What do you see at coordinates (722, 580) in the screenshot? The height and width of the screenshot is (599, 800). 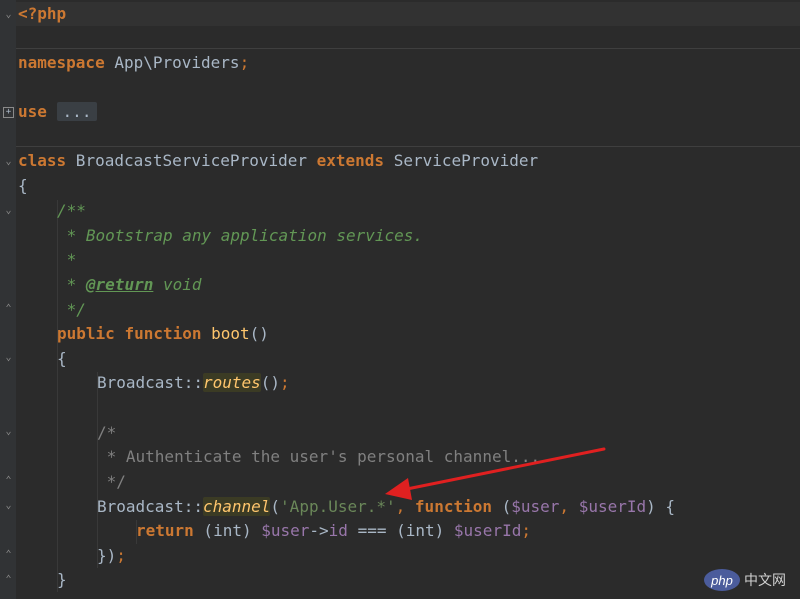 I see `php-logo: php` at bounding box center [722, 580].